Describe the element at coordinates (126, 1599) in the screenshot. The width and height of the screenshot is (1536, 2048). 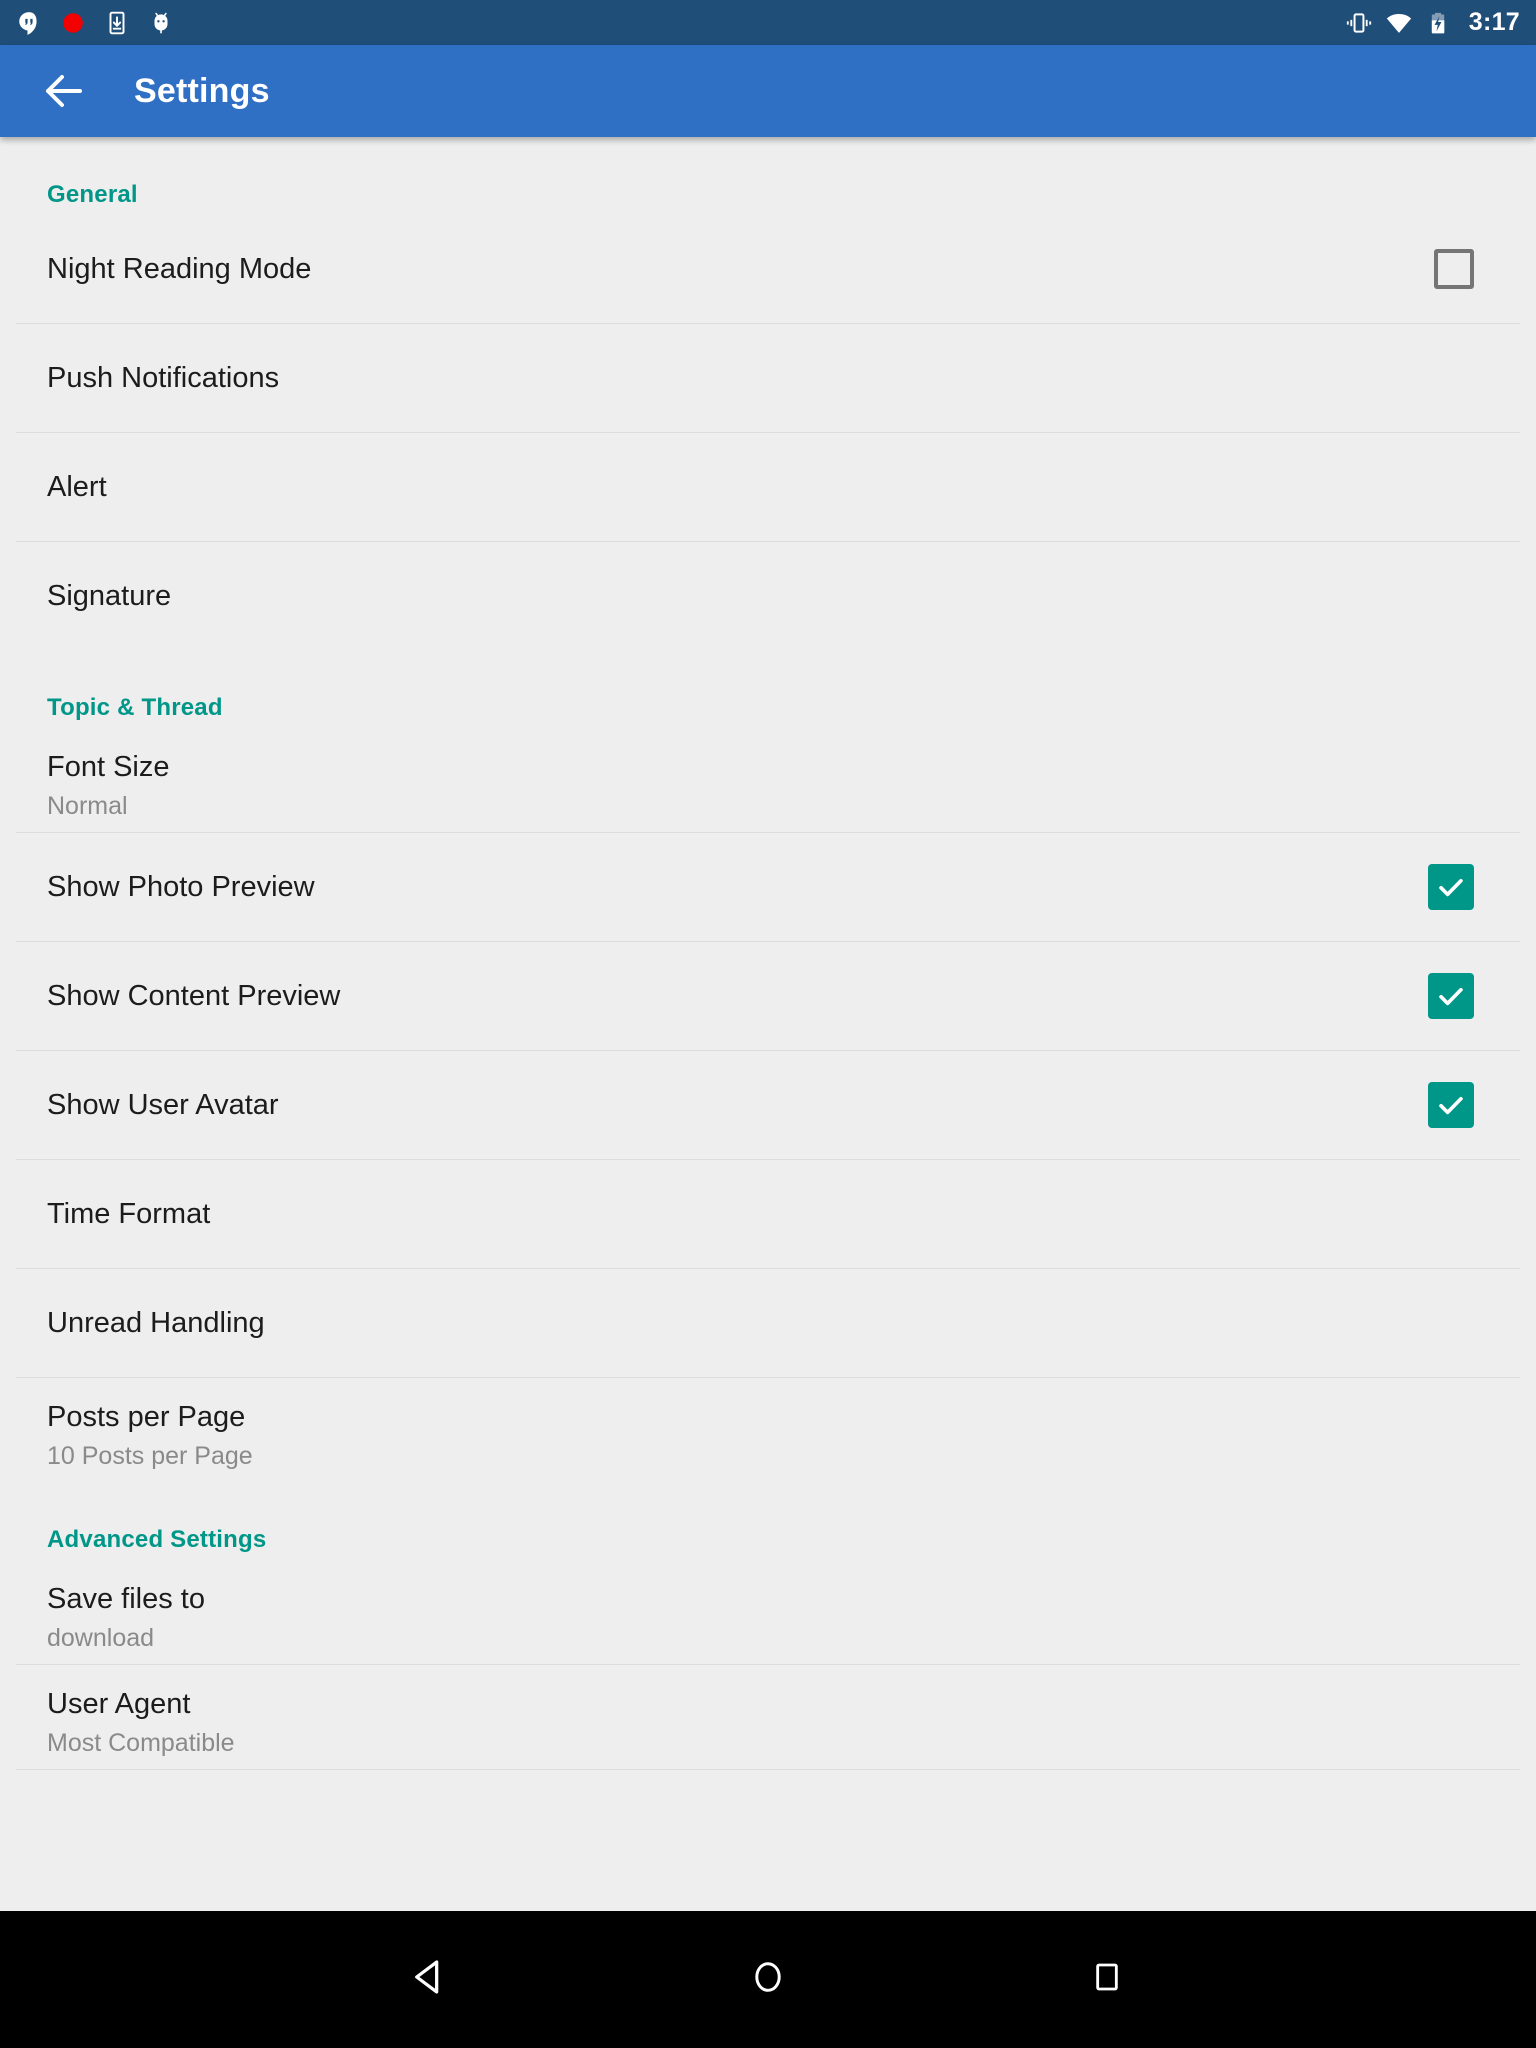
I see `row-title: Save files to` at that location.